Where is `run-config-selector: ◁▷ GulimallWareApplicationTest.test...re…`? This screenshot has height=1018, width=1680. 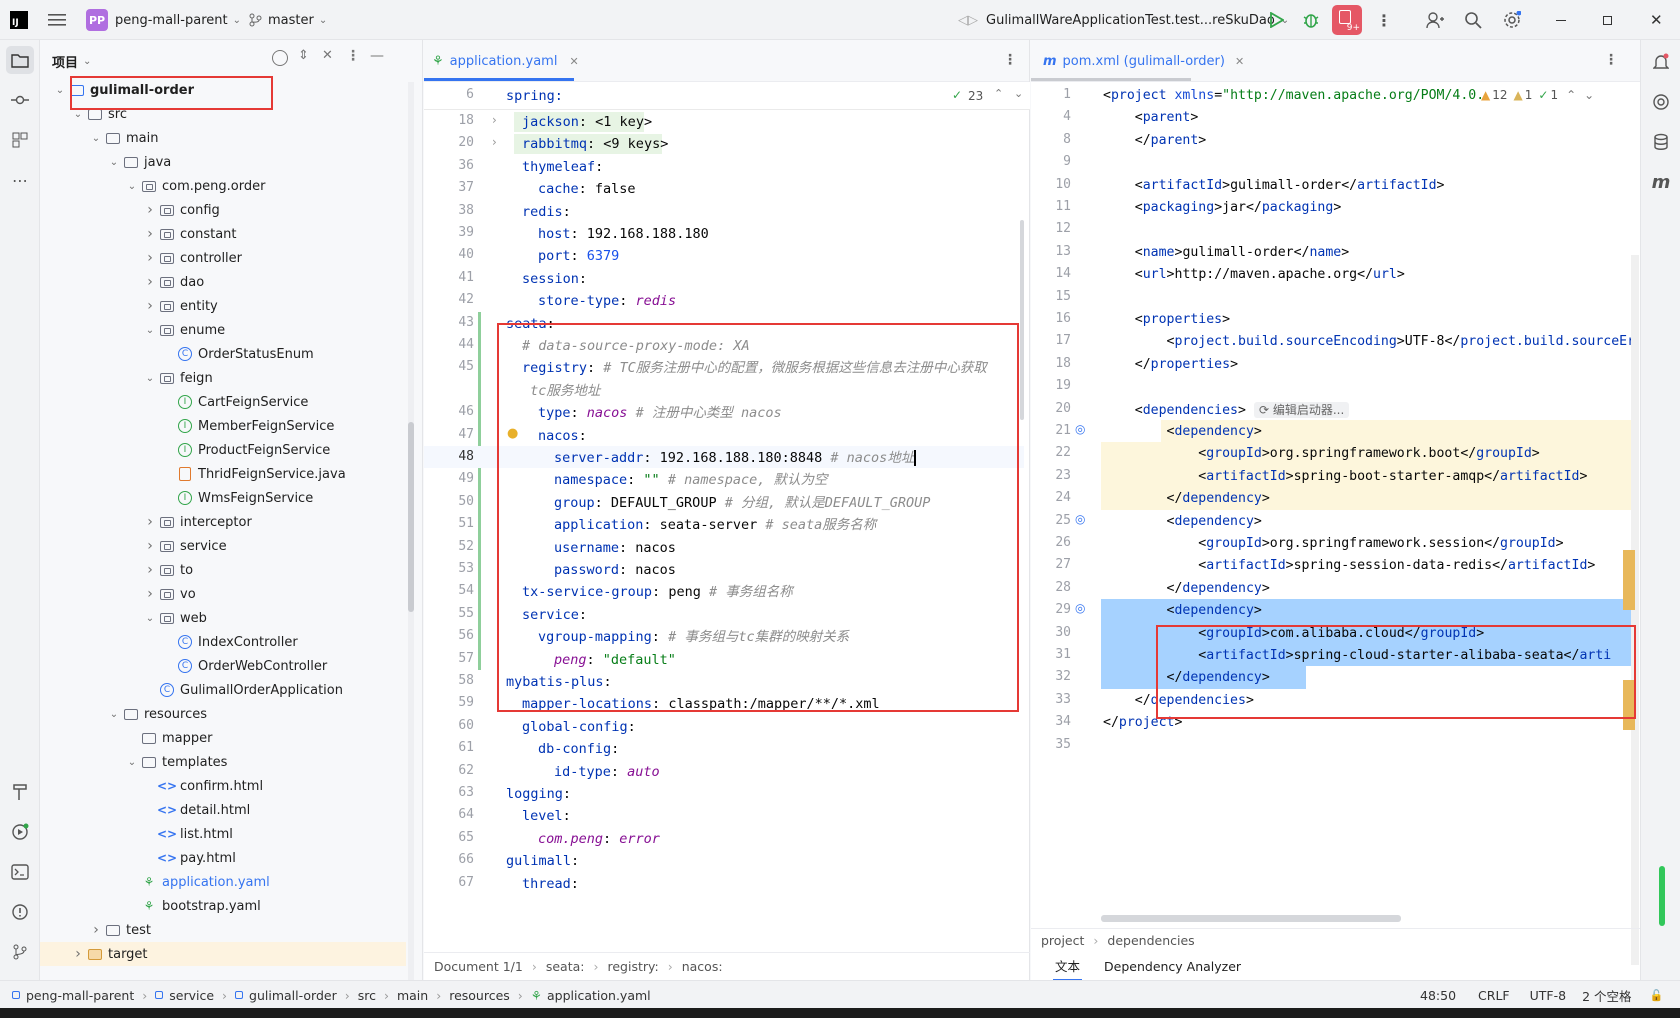
run-config-selector: ◁▷ GulimallWareApplicationTest.test...re… is located at coordinates (1123, 20).